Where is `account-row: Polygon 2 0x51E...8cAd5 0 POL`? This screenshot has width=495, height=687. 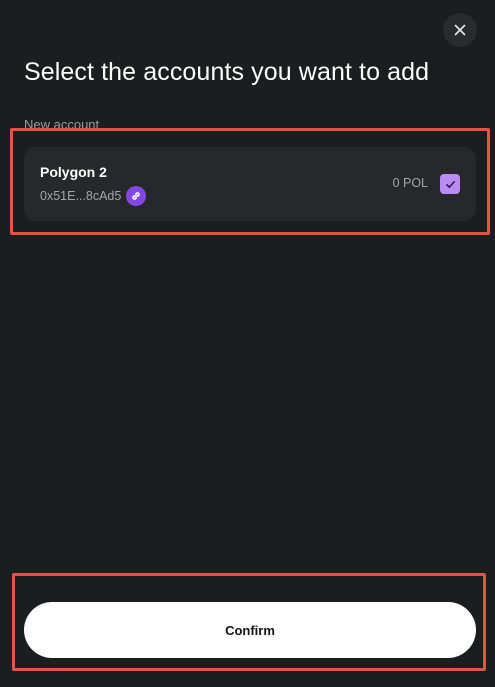
account-row: Polygon 2 0x51E...8cAd5 0 POL is located at coordinates (250, 184).